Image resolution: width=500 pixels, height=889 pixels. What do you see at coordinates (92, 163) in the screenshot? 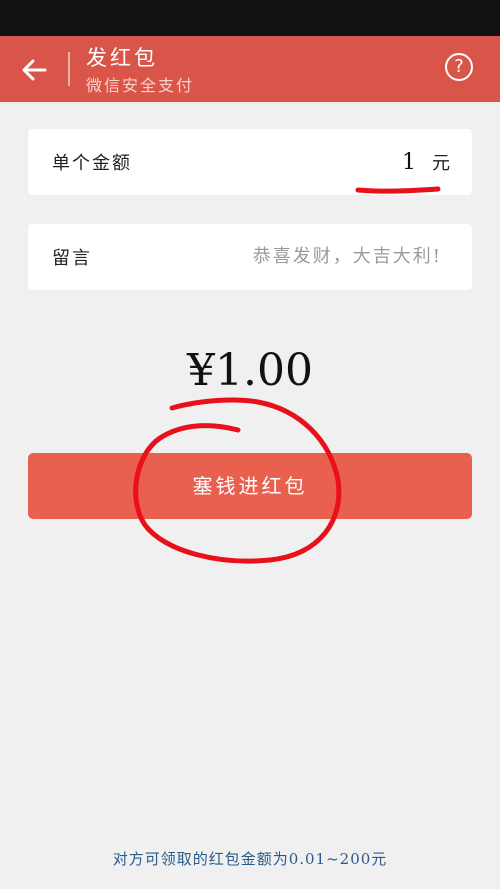
I see `amount-label: 单个金额` at bounding box center [92, 163].